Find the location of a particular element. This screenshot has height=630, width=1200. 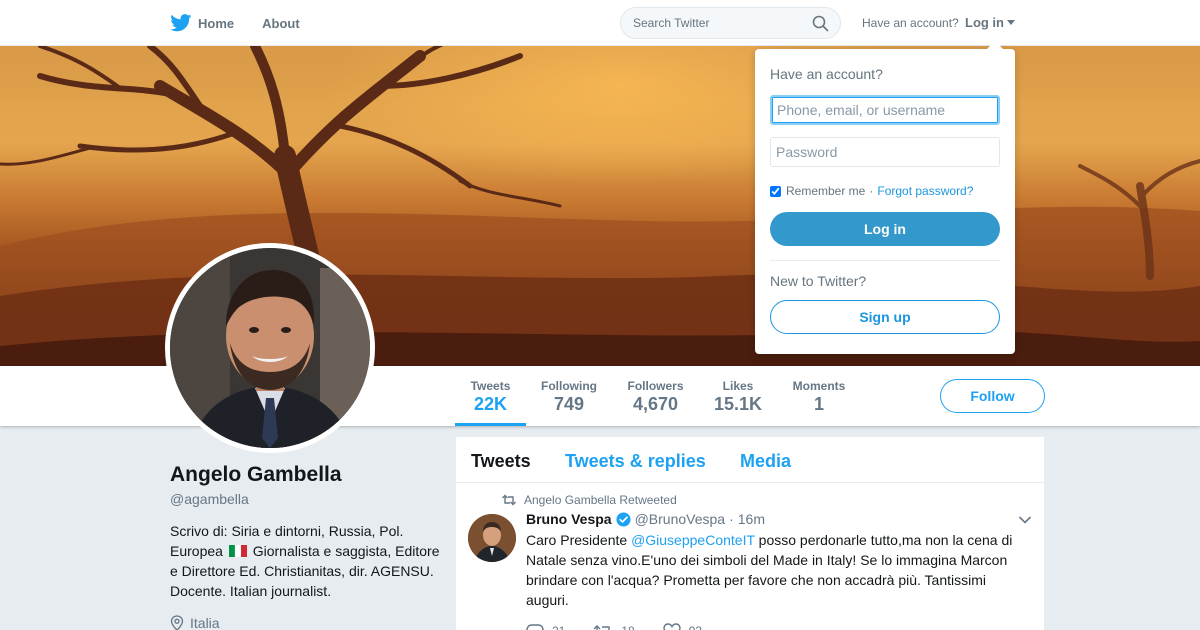

profile-handle: @agambella is located at coordinates (209, 499).